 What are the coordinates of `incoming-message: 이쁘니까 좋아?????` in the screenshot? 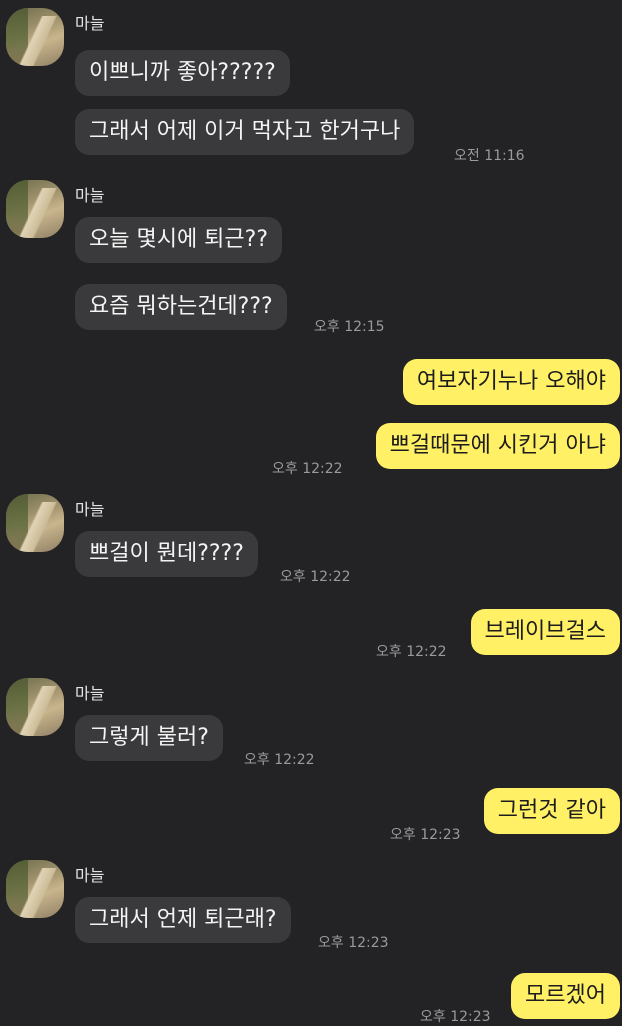 It's located at (182, 73).